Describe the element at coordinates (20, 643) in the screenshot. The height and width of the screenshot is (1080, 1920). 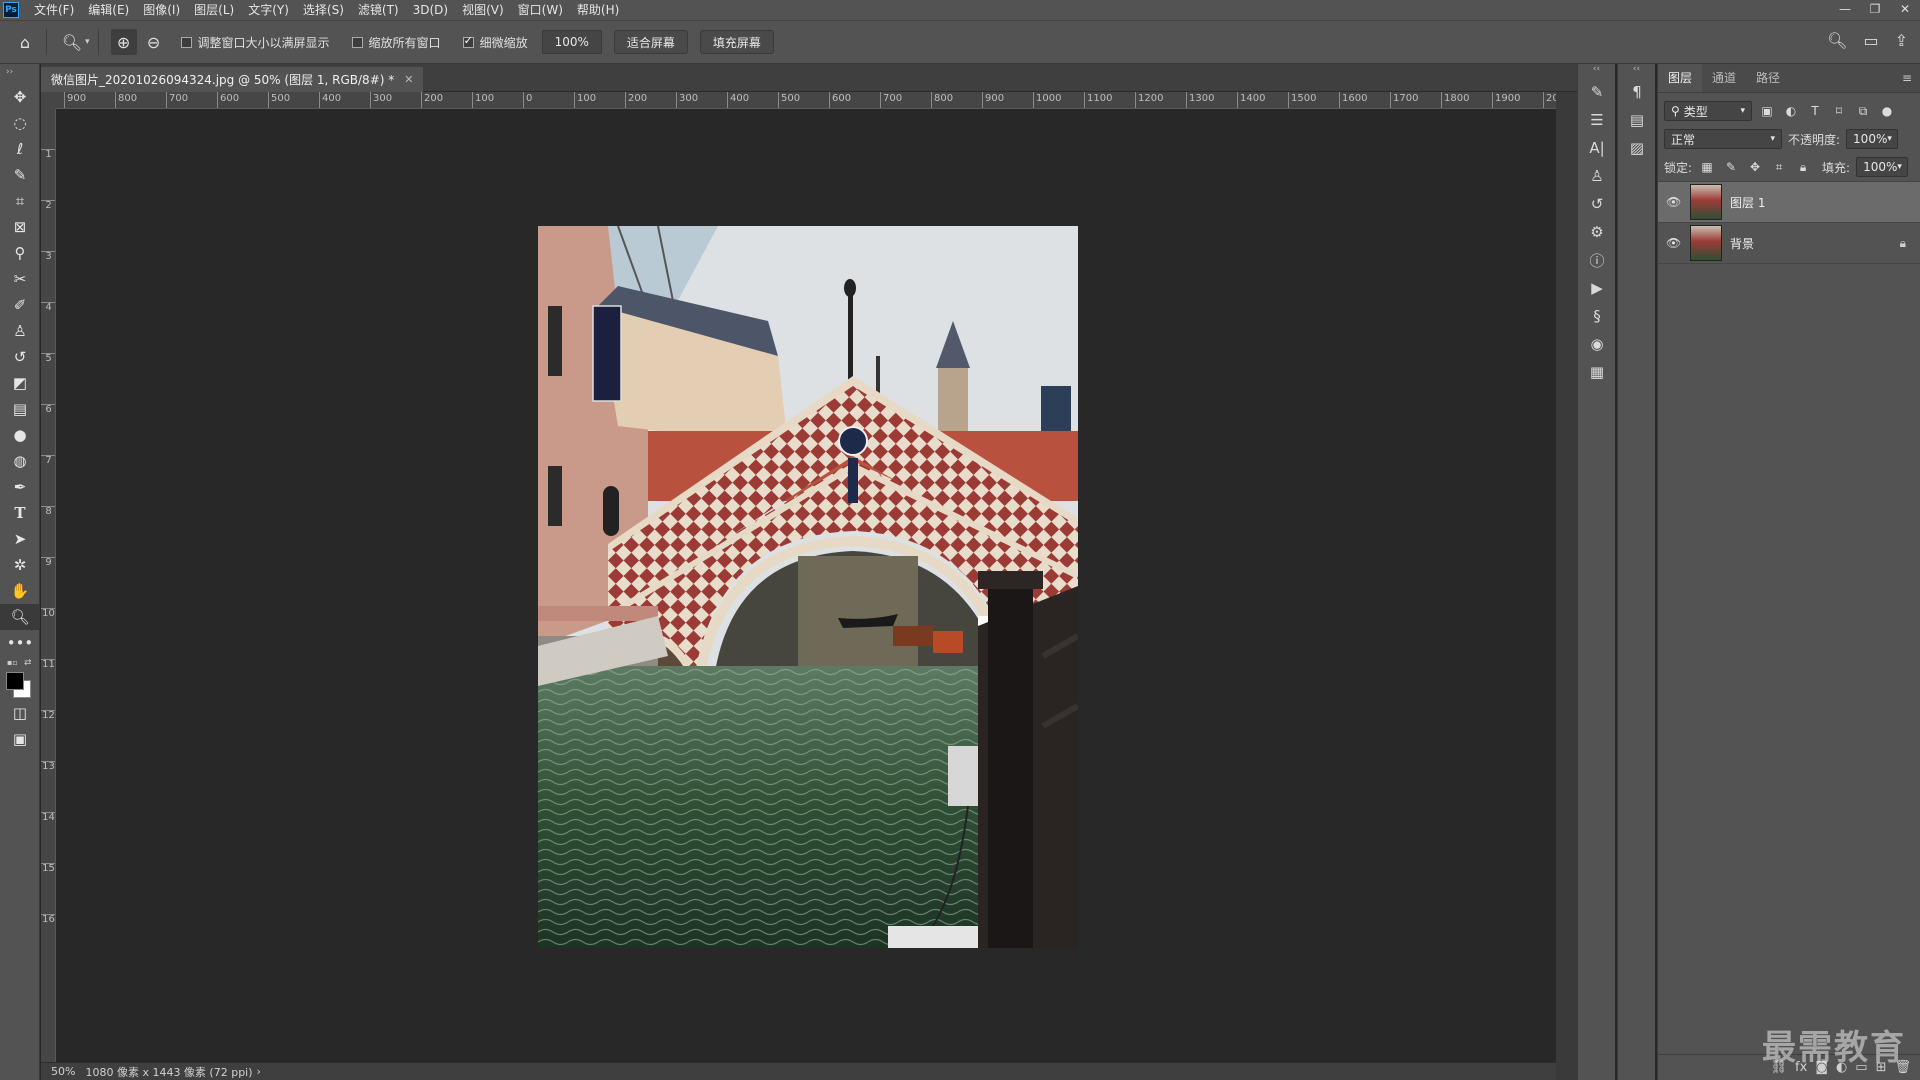
I see `more-tools-icon: •••` at that location.